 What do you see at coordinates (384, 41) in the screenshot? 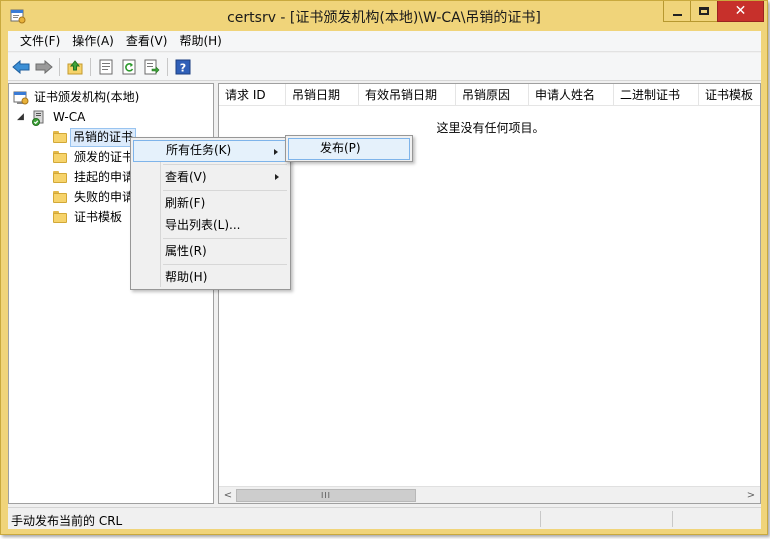
I see `menu-bar: 文件(F) 操作(A) 查看(V) 帮助(H)` at bounding box center [384, 41].